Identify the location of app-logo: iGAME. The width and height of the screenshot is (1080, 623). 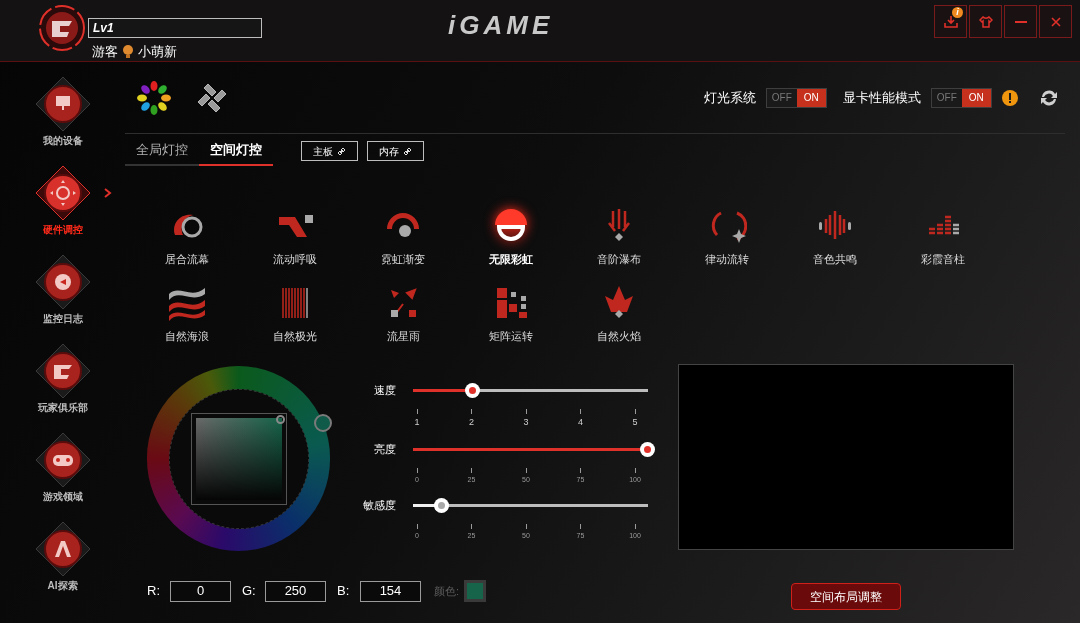
(501, 25).